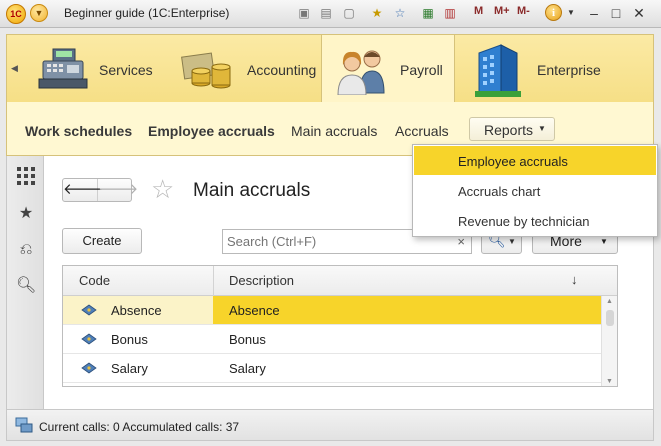  What do you see at coordinates (332, 339) in the screenshot?
I see `table-row: Bonus Bonus` at bounding box center [332, 339].